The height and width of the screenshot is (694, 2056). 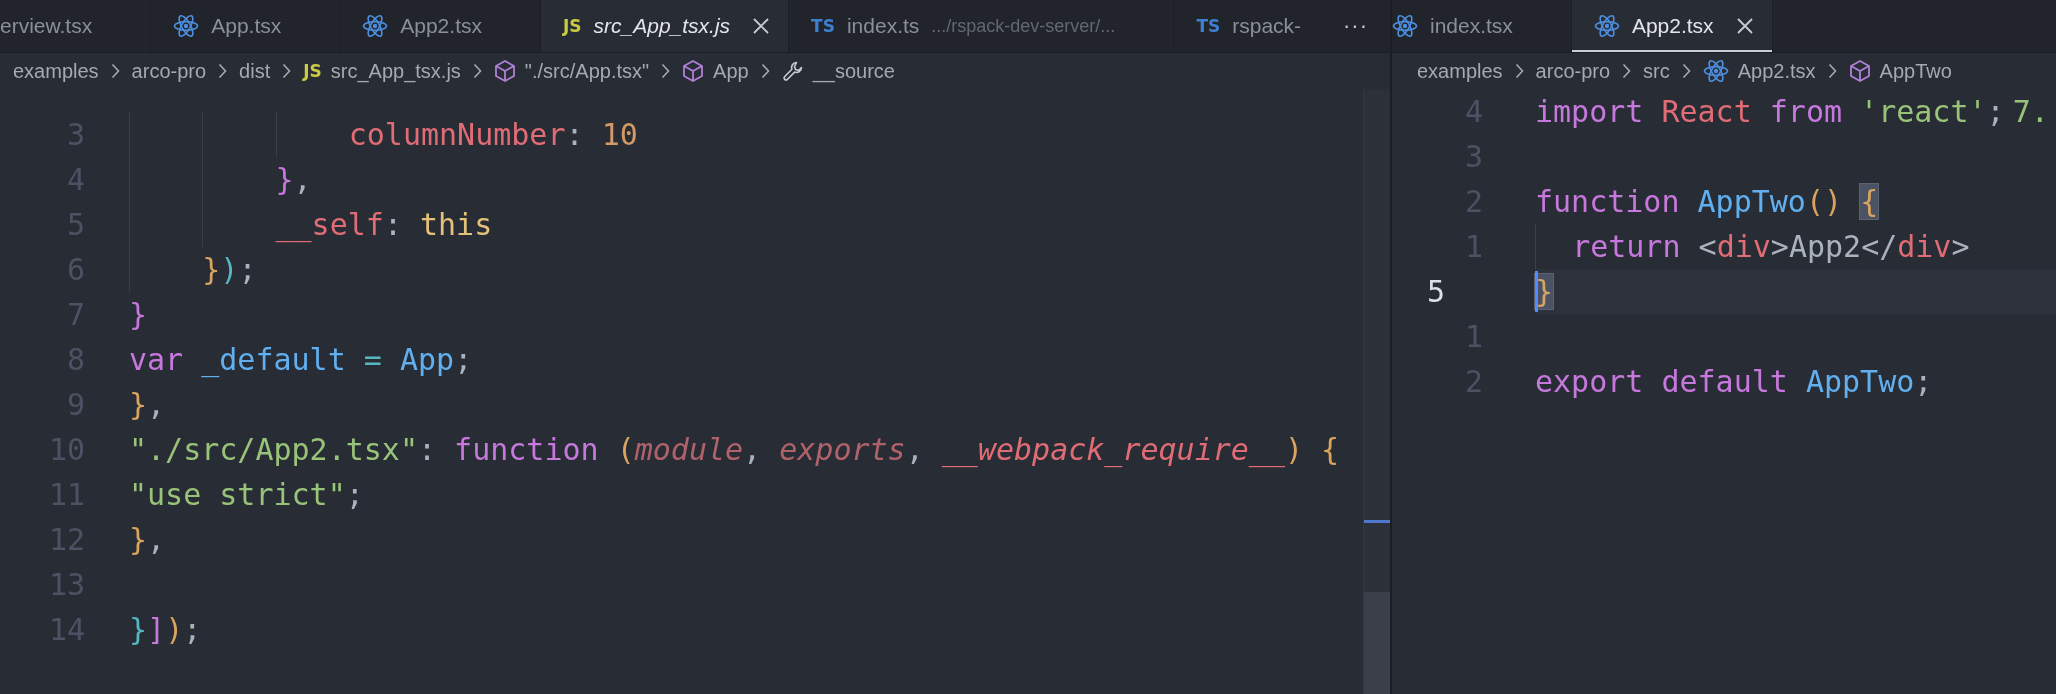 What do you see at coordinates (792, 71) in the screenshot?
I see `wrench-icon` at bounding box center [792, 71].